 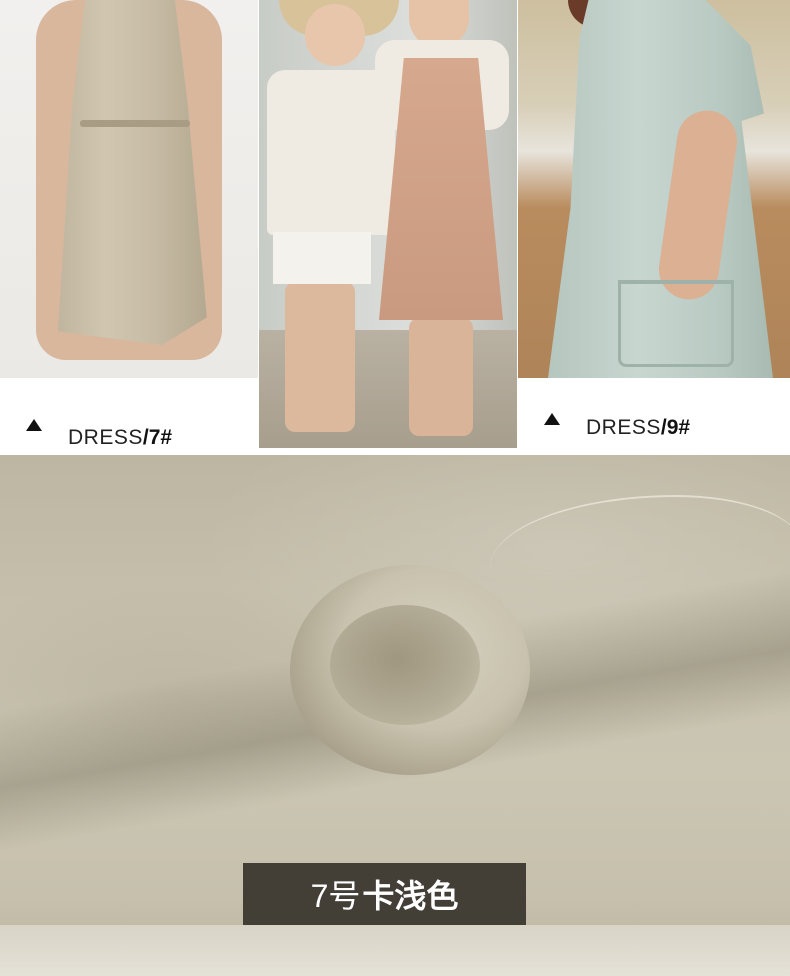 I want to click on dress-belt, so click(x=135, y=123).